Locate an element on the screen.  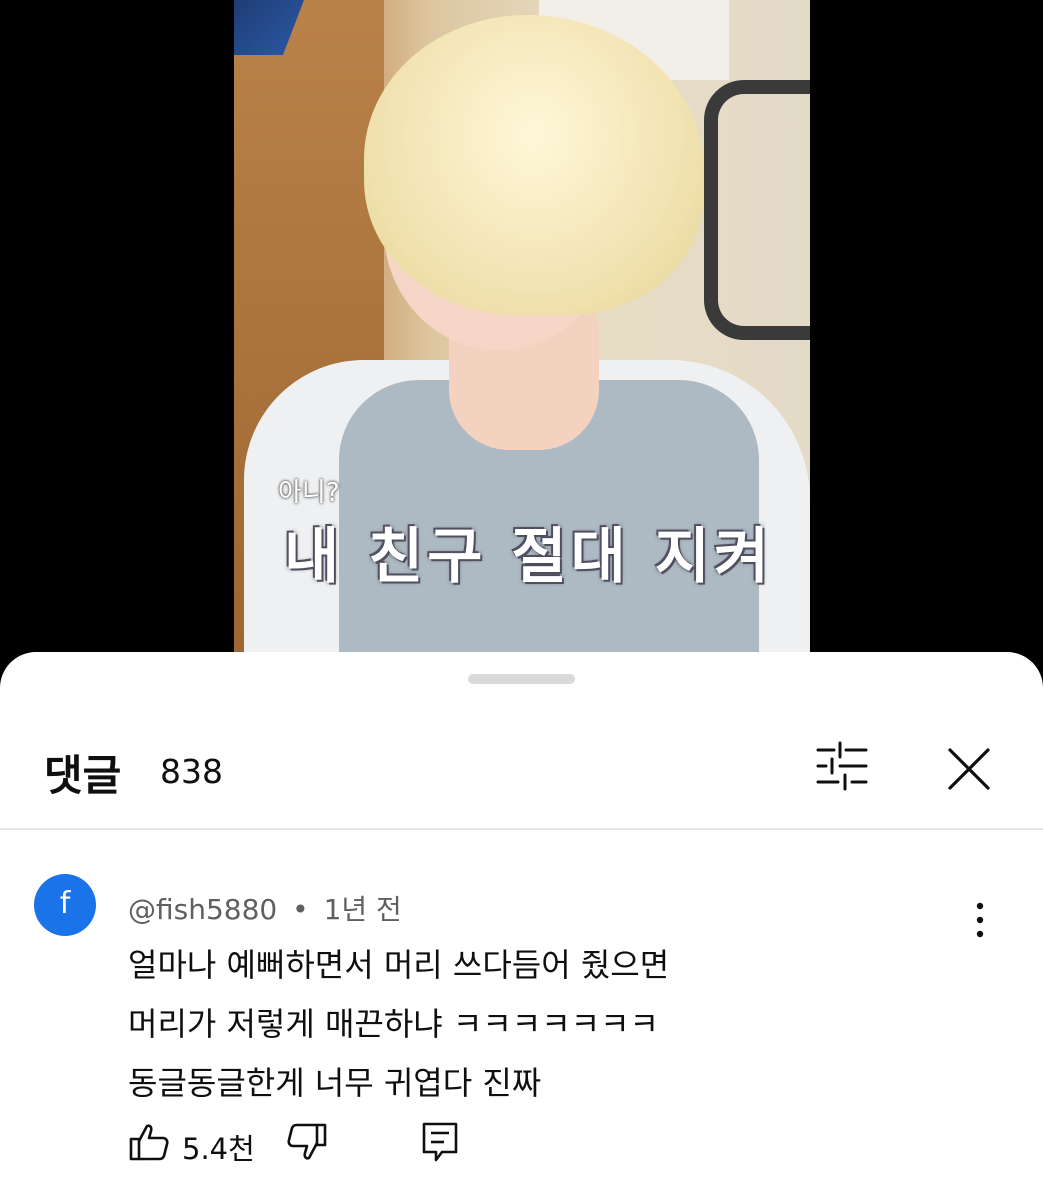
comments-header: 댓글 838 is located at coordinates (521, 777).